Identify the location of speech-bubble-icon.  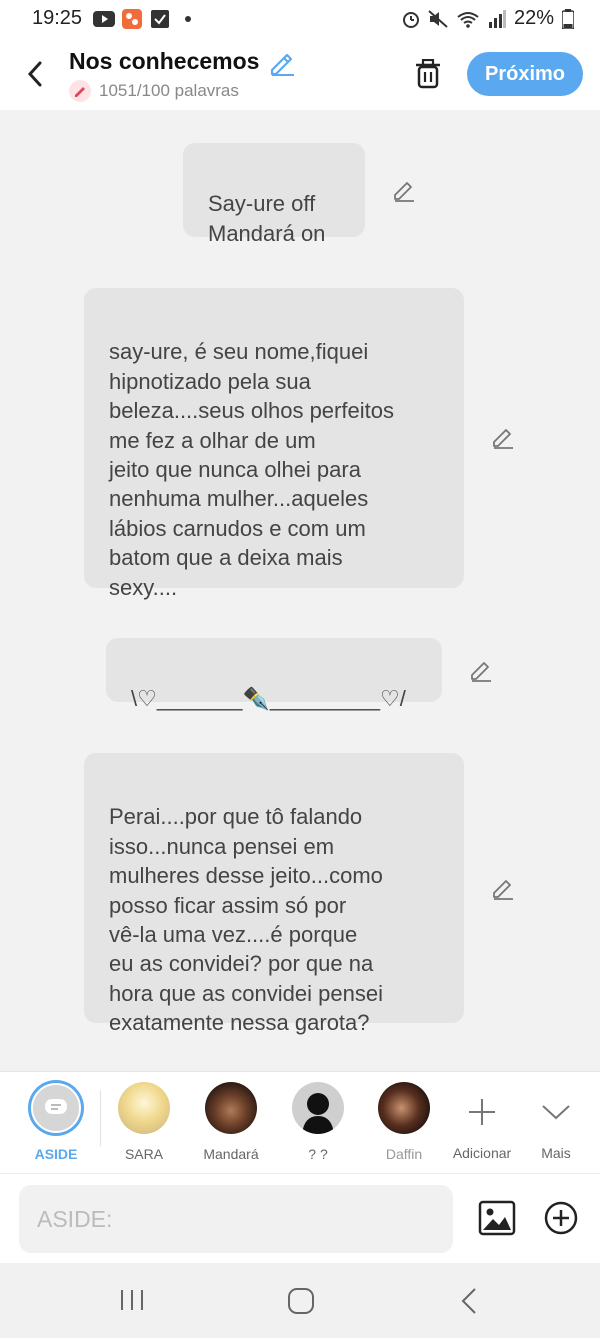
(56, 1106).